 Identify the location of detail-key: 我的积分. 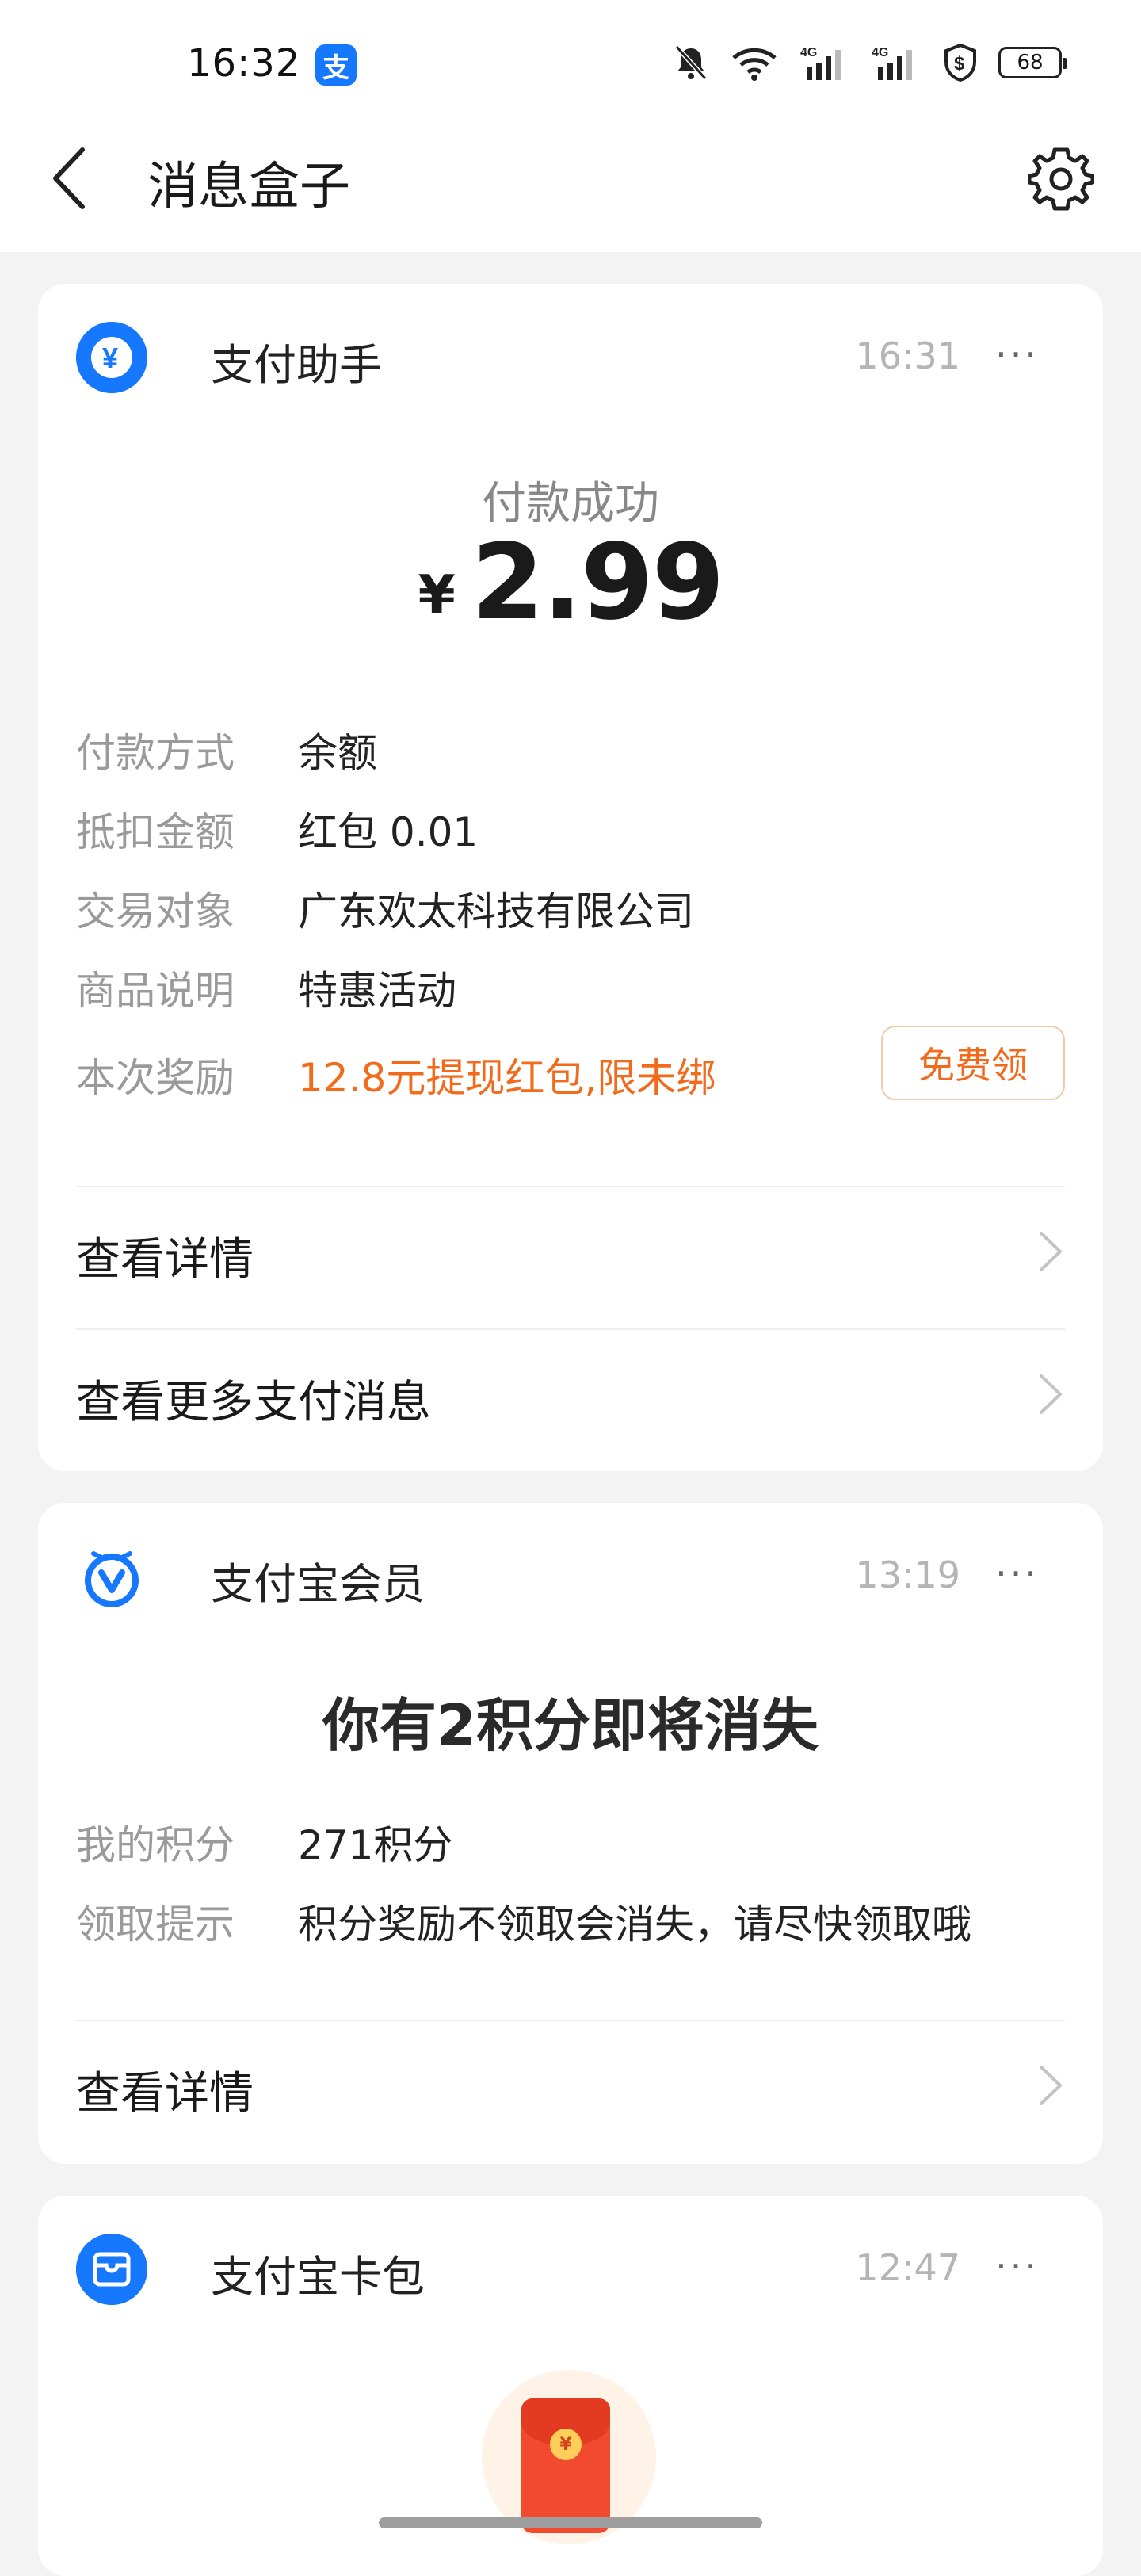
(155, 1845).